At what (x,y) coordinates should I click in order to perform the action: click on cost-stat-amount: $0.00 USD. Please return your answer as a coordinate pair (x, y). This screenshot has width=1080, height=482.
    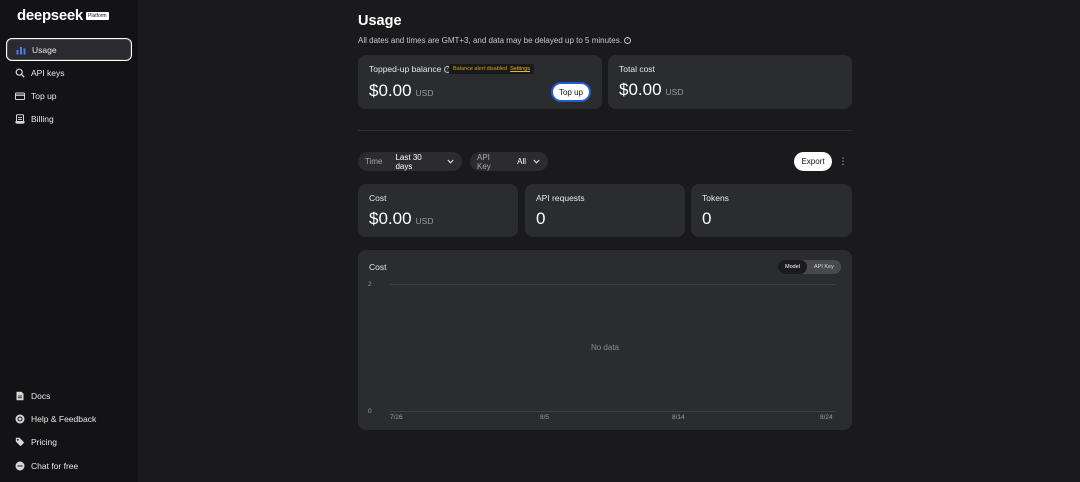
    Looking at the image, I should click on (401, 219).